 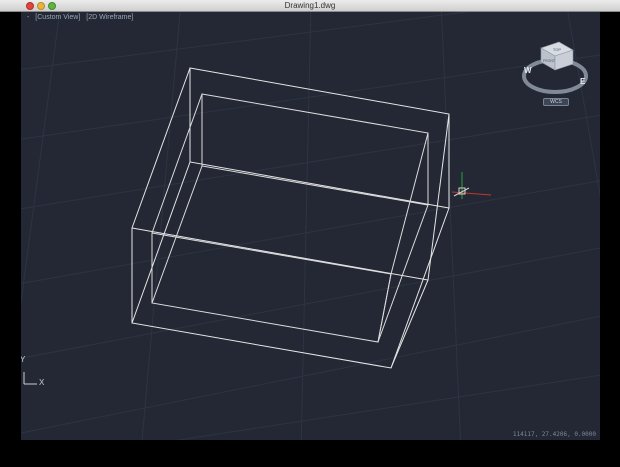 I want to click on wcs-menu-button: WCS, so click(x=556, y=102).